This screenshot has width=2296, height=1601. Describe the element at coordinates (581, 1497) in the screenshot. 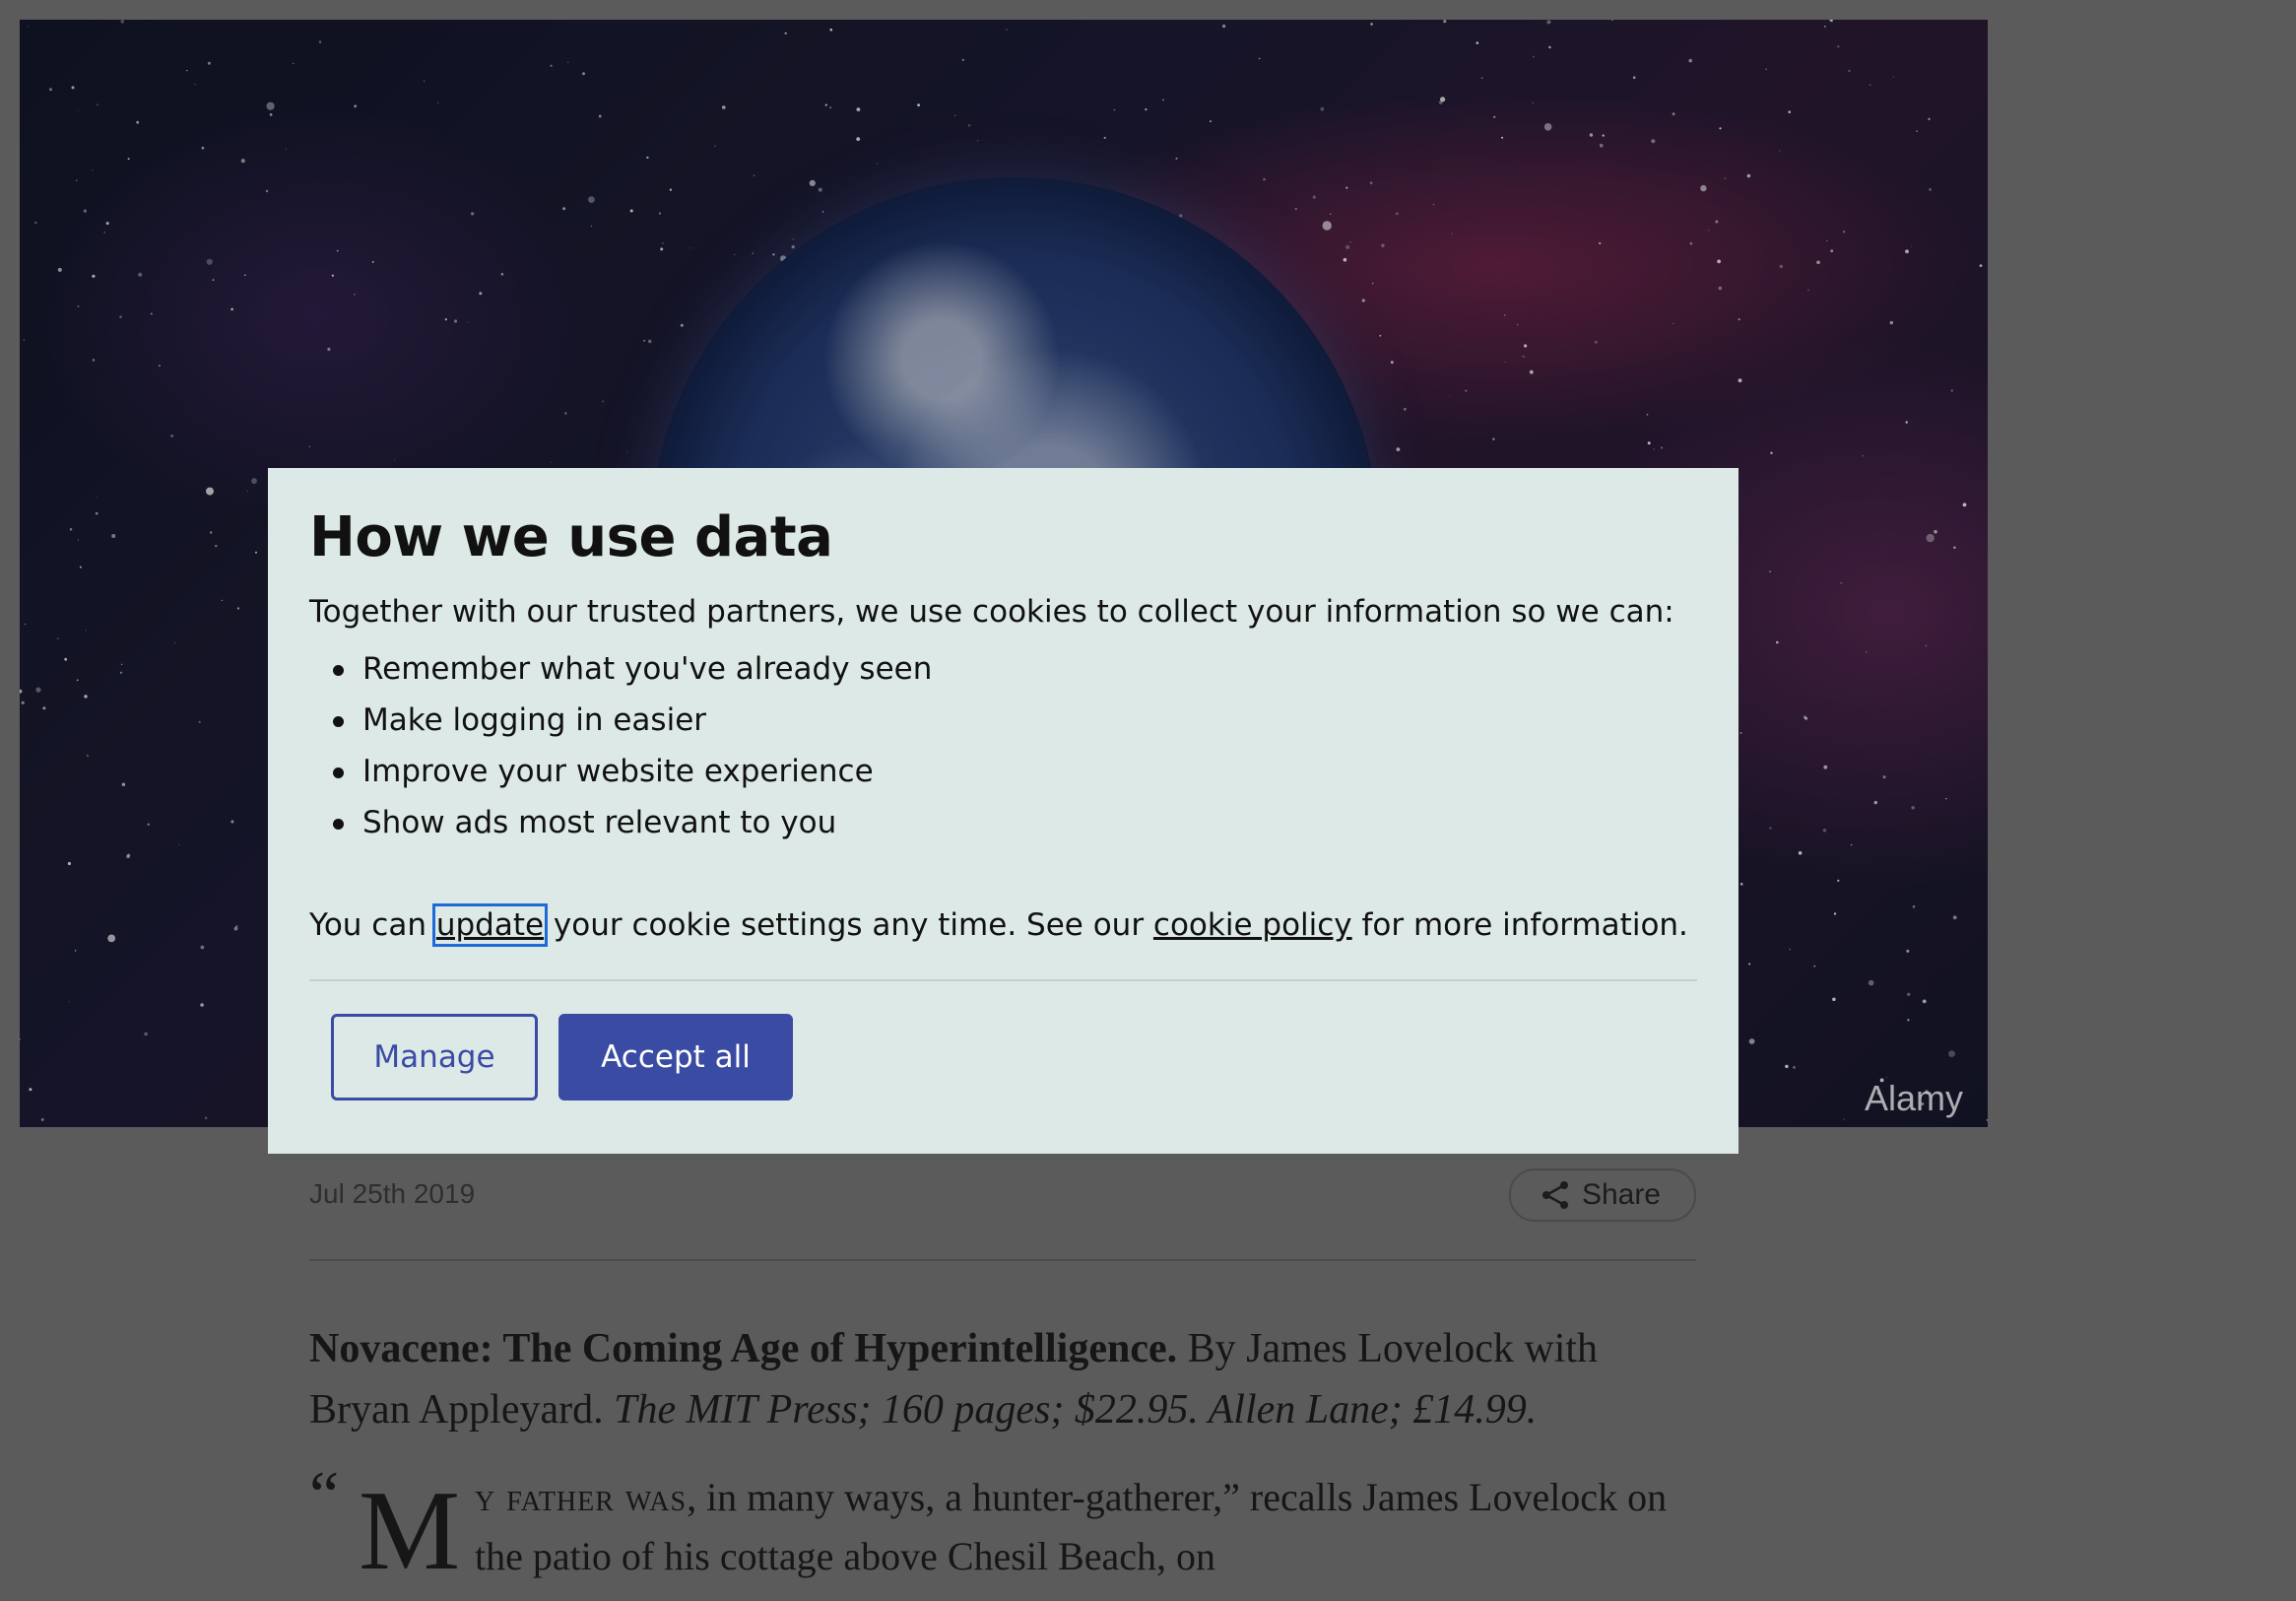

I see `lede-smallcaps: y father was` at that location.